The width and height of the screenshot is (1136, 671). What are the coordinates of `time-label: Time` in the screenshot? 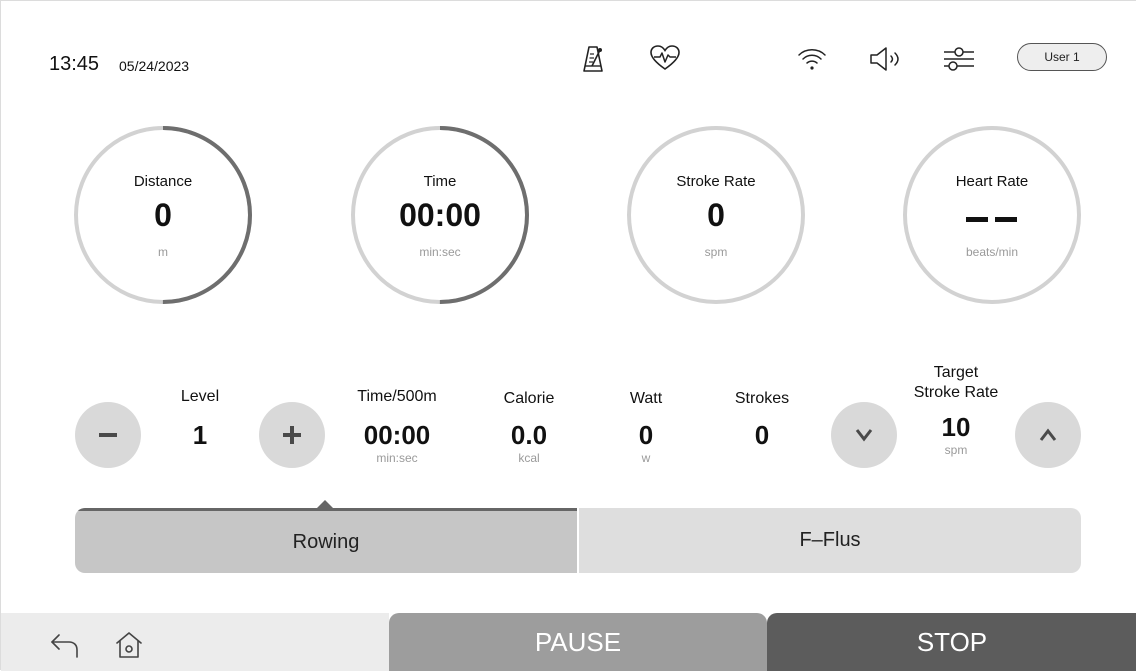 It's located at (440, 181).